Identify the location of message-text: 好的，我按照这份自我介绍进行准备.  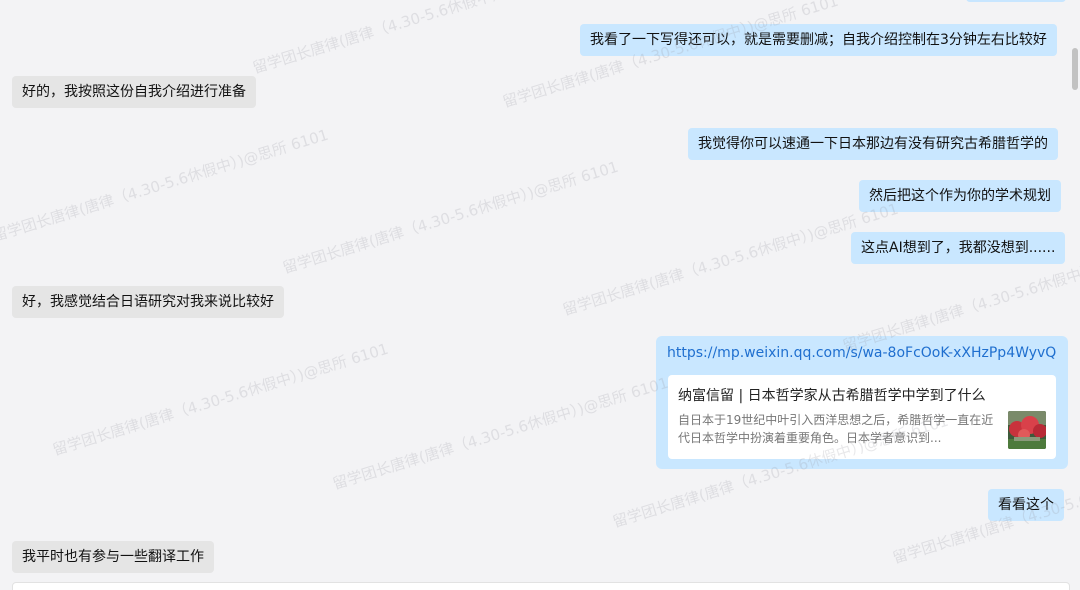
(134, 92).